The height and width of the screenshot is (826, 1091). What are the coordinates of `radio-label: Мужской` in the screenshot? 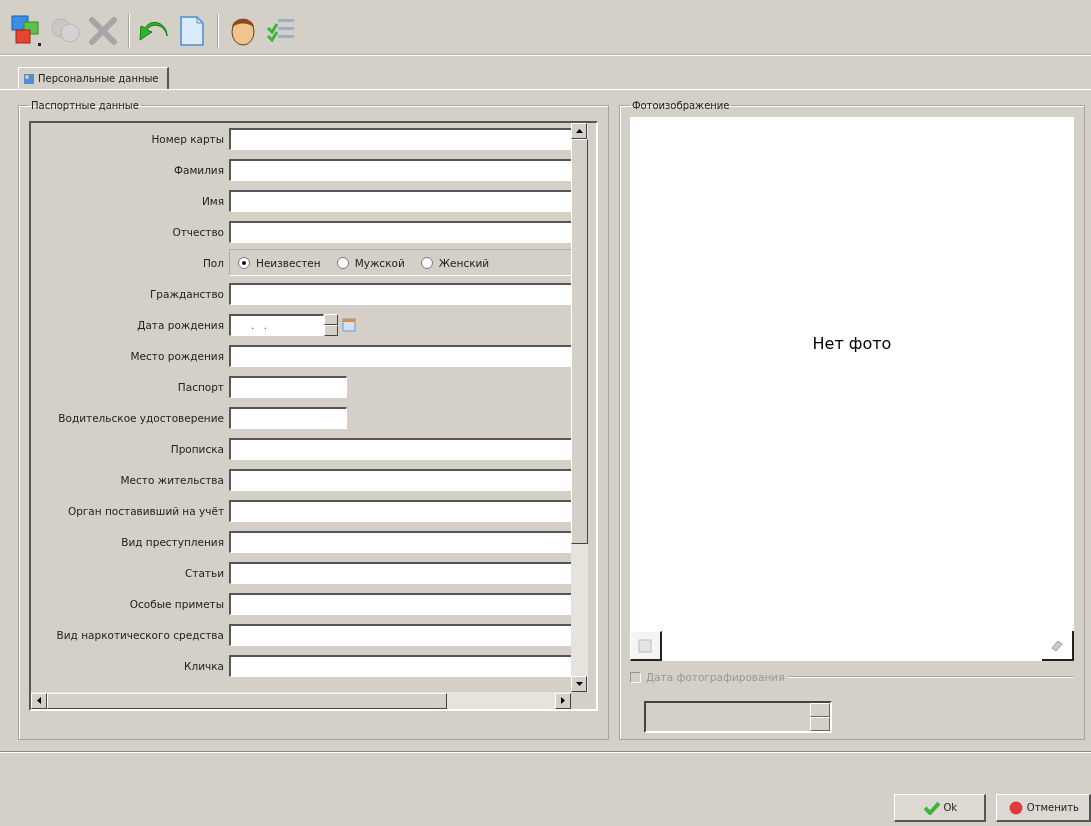 It's located at (379, 262).